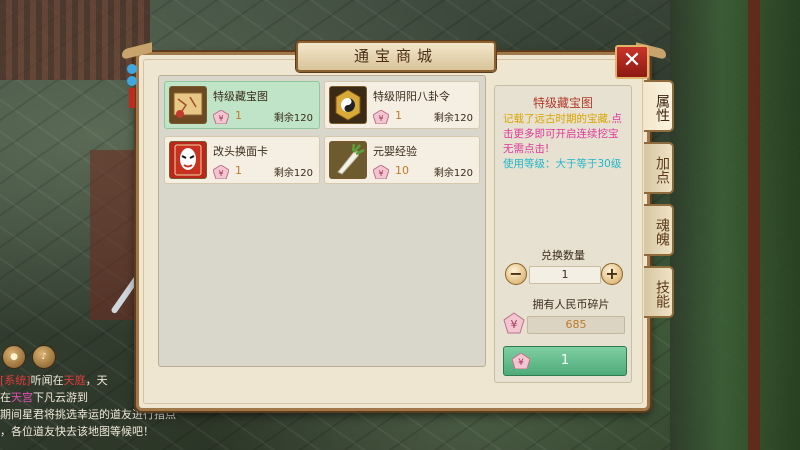  Describe the element at coordinates (348, 105) in the screenshot. I see `yin-yang-token-icon` at that location.